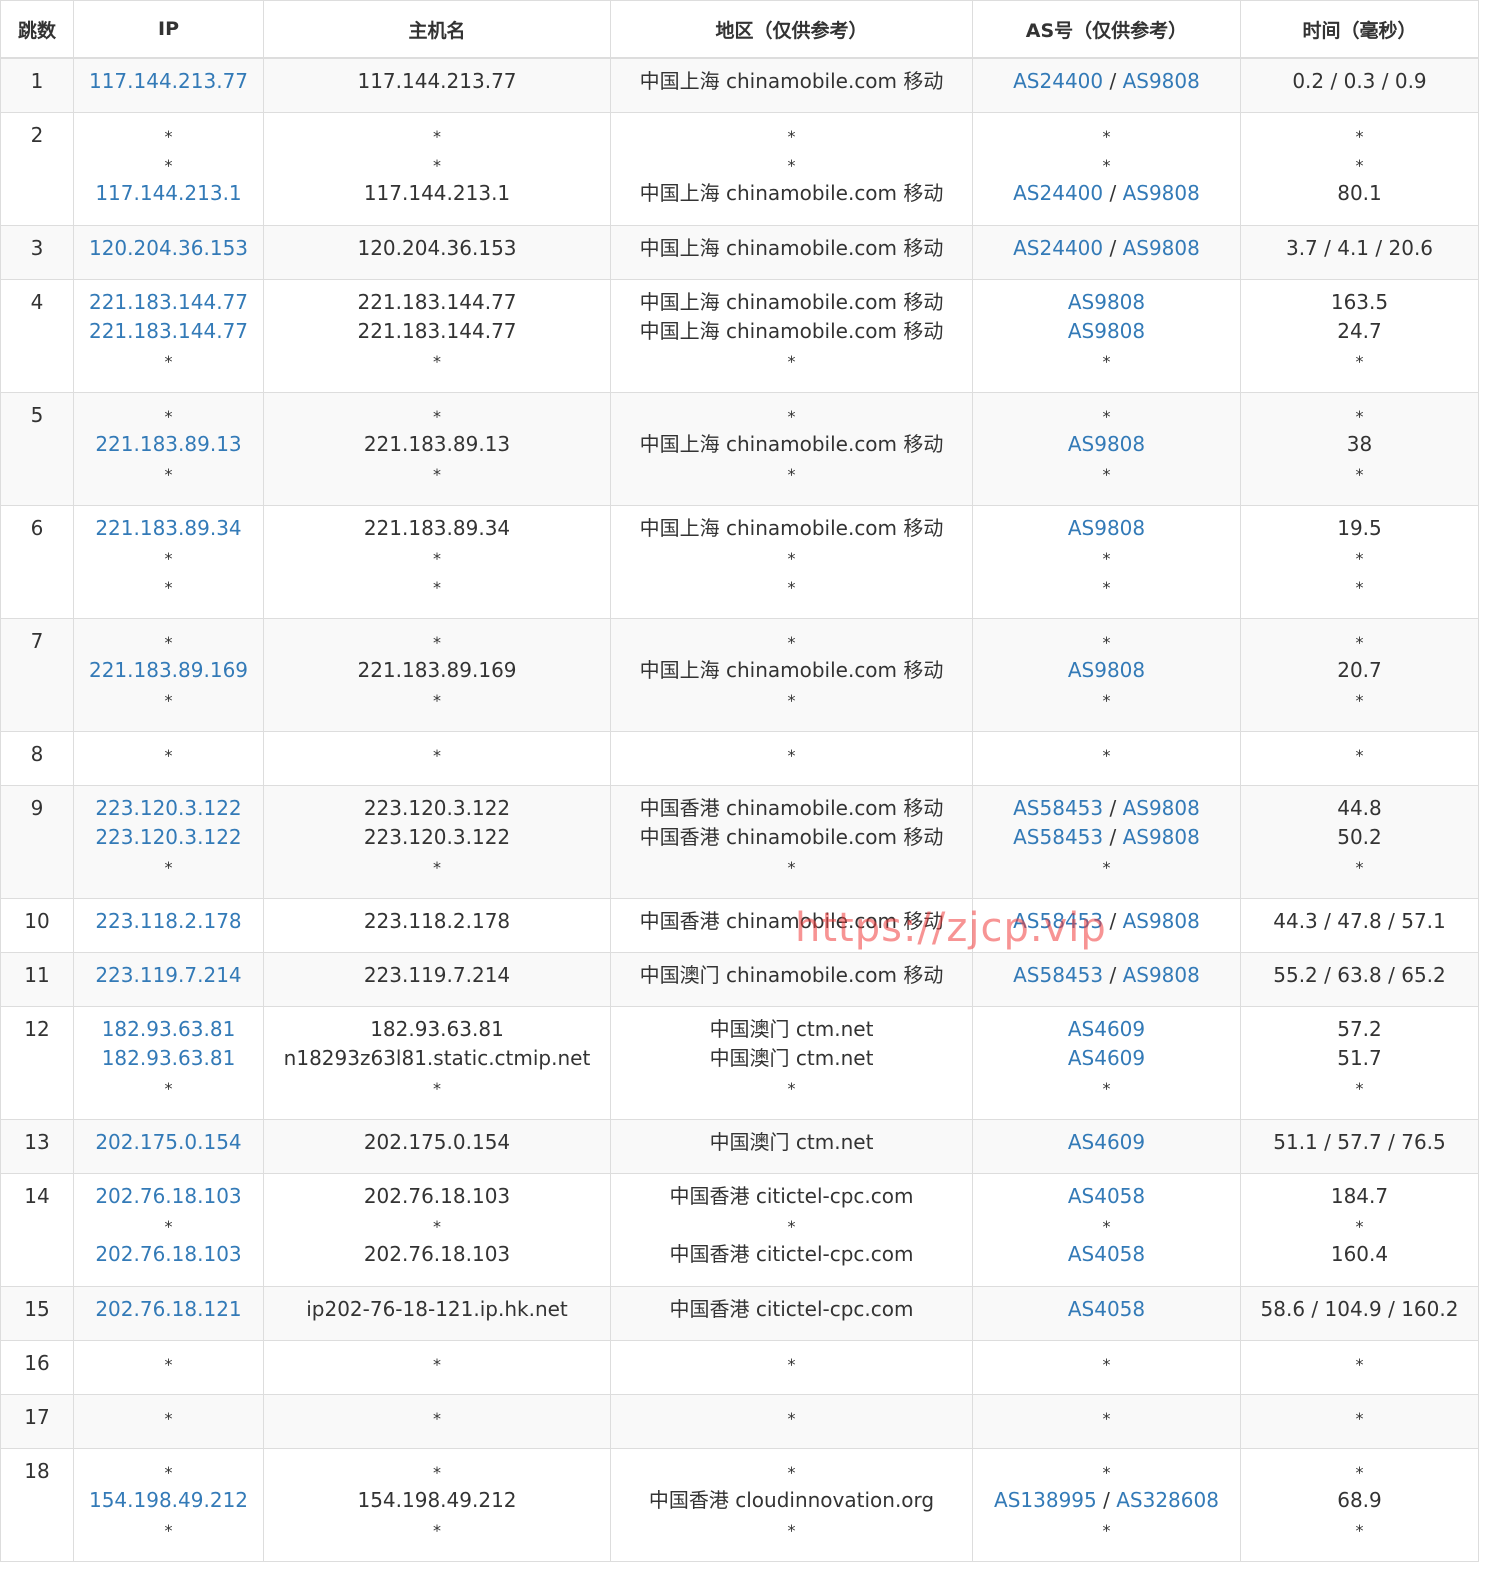 The image size is (1503, 1595). I want to click on ip-link: 221.183.89.169, so click(168, 670).